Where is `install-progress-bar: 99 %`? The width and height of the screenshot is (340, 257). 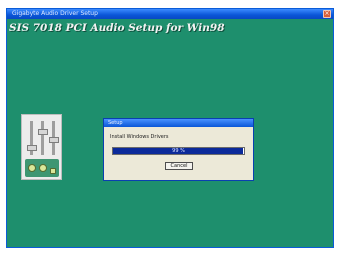
install-progress-bar: 99 % is located at coordinates (178, 151).